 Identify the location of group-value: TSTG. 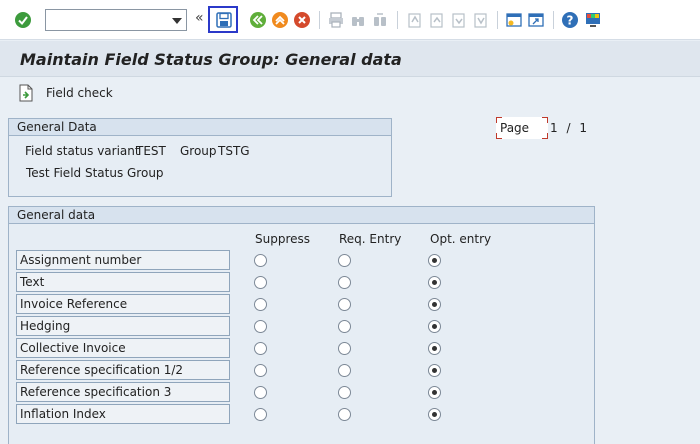
(234, 151).